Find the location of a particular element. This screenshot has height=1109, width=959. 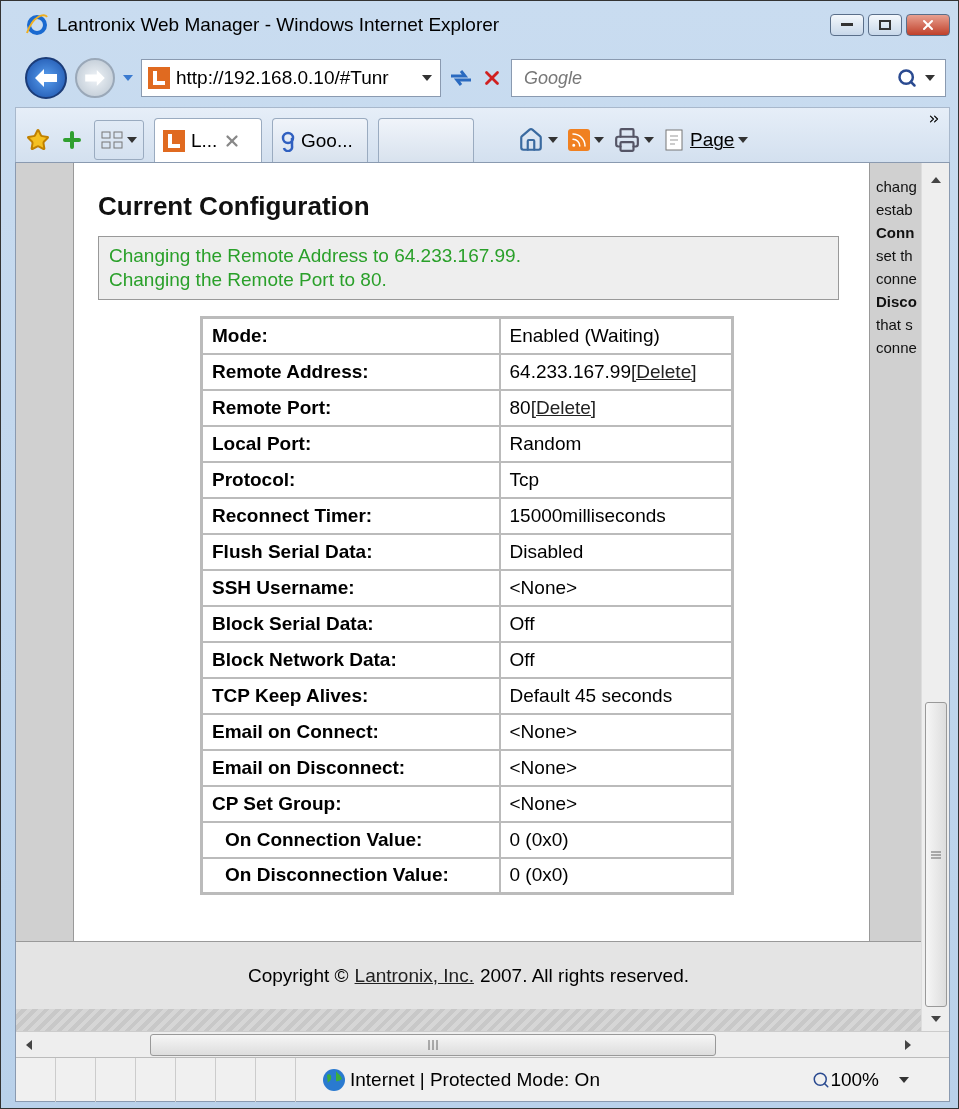

help-text: chang is located at coordinates (896, 187).